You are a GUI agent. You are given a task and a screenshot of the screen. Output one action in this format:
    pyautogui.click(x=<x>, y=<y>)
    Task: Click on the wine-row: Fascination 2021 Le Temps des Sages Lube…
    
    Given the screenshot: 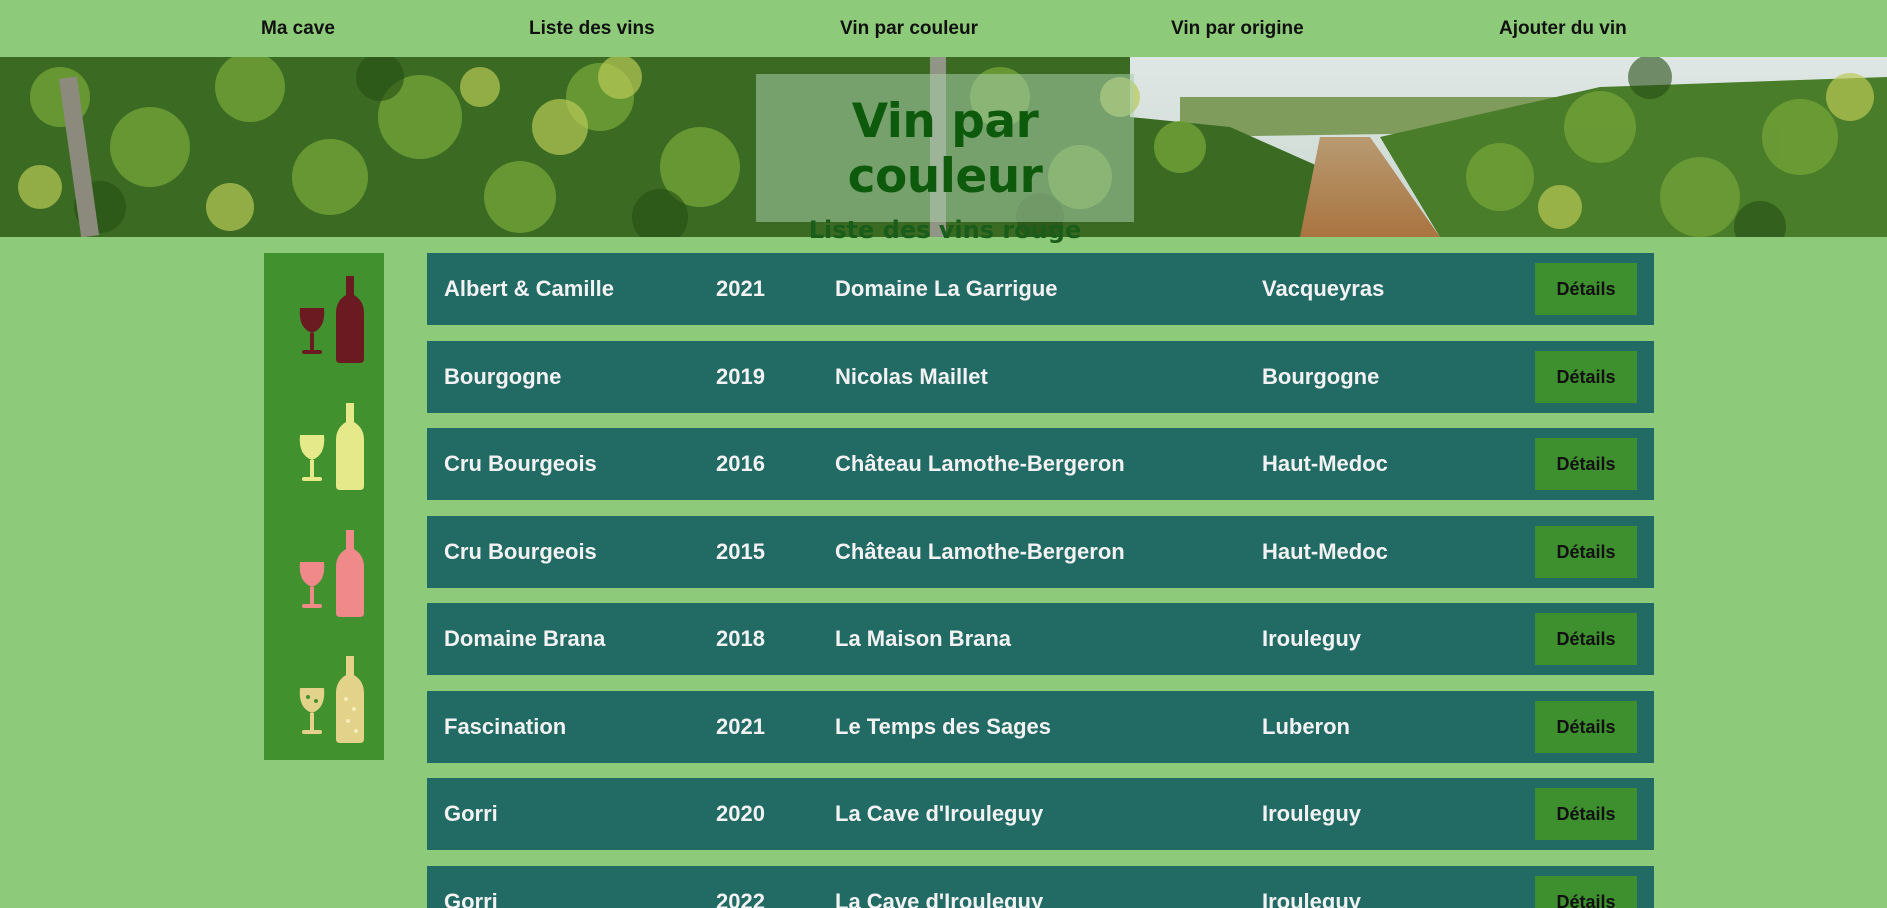 What is the action you would take?
    pyautogui.click(x=1040, y=727)
    